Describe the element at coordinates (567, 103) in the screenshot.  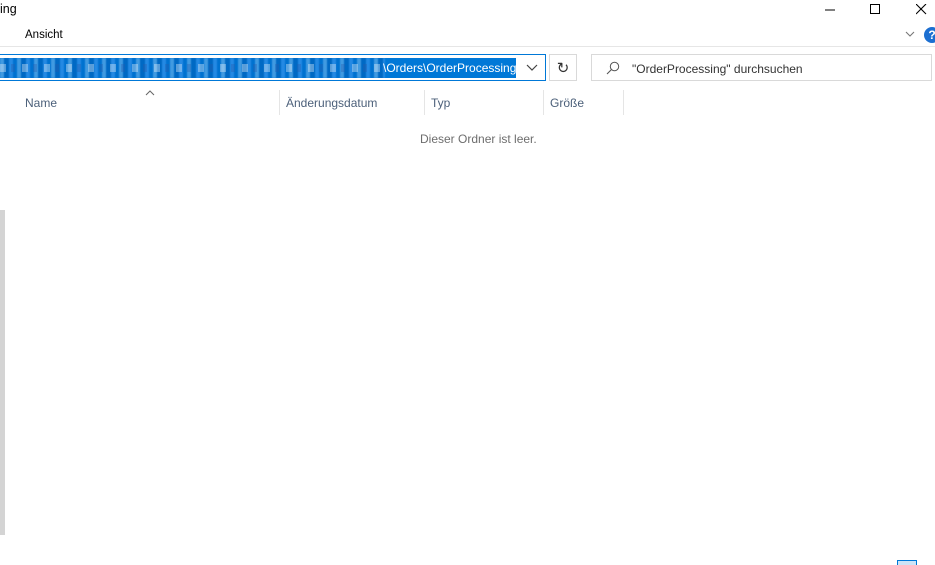
I see `column-header-size: Größe` at that location.